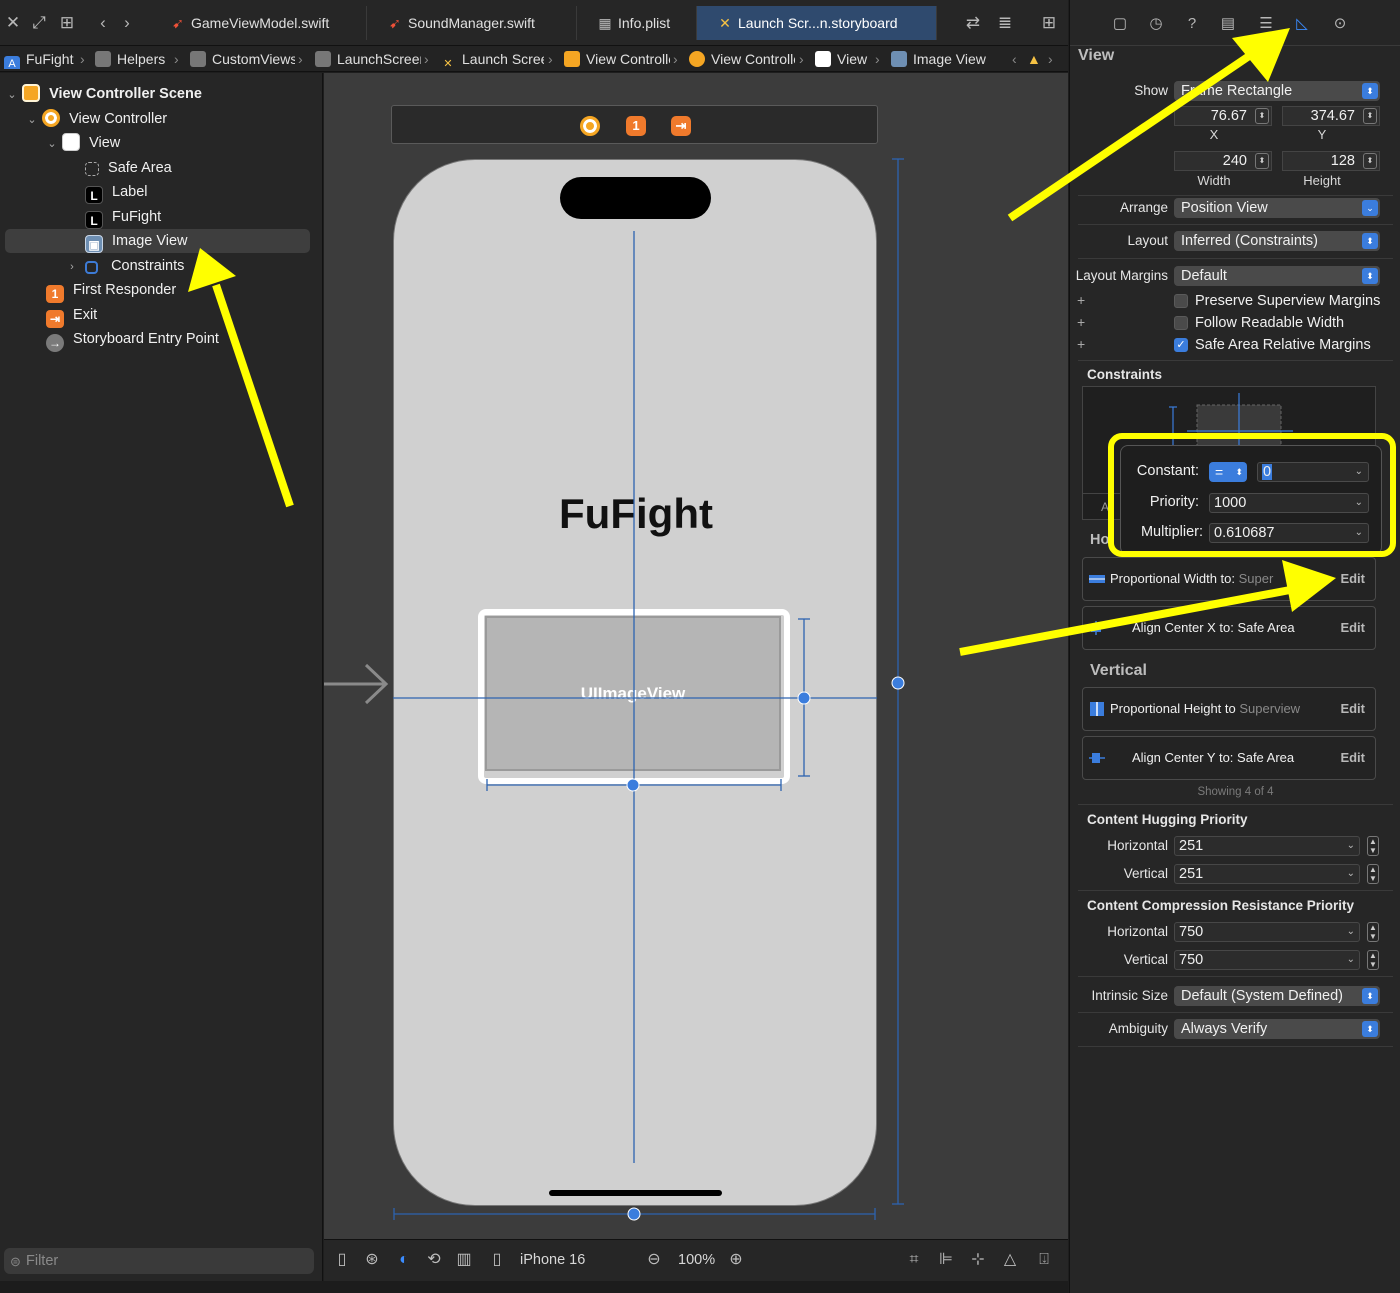 The image size is (1400, 1293). I want to click on resolve-issues-icon: △, so click(1010, 1260).